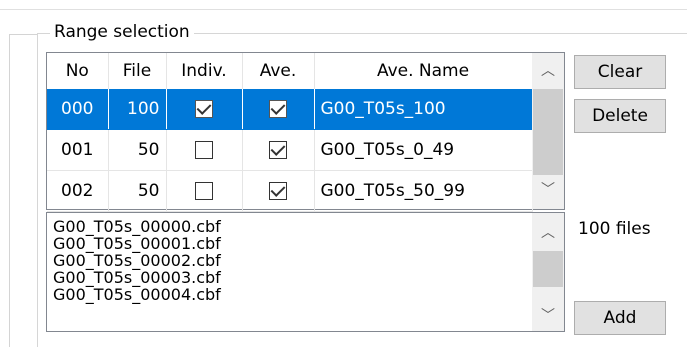 This screenshot has height=347, width=687. What do you see at coordinates (78, 191) in the screenshot?
I see `cell-no: 002` at bounding box center [78, 191].